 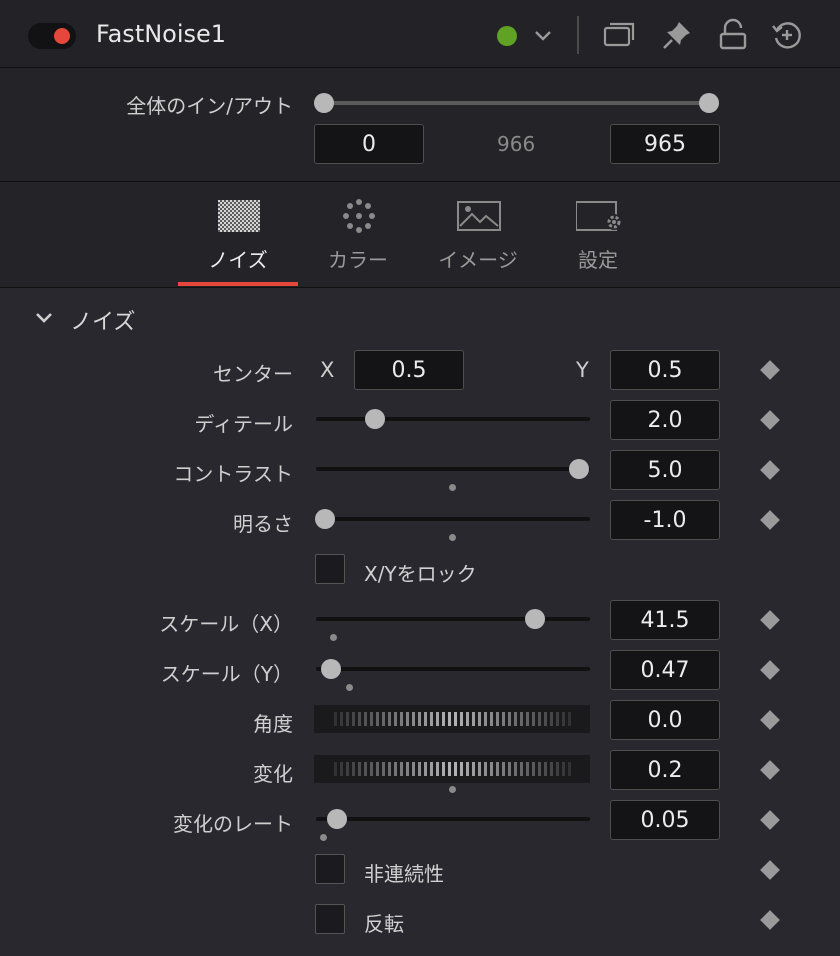 I want to click on lock-icon, so click(x=733, y=35).